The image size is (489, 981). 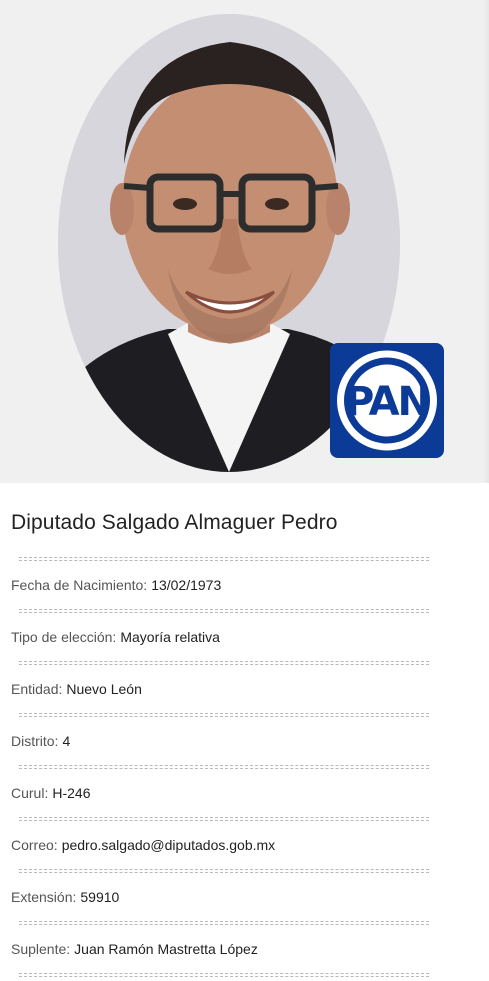 I want to click on field-label: Distrito:, so click(x=35, y=741).